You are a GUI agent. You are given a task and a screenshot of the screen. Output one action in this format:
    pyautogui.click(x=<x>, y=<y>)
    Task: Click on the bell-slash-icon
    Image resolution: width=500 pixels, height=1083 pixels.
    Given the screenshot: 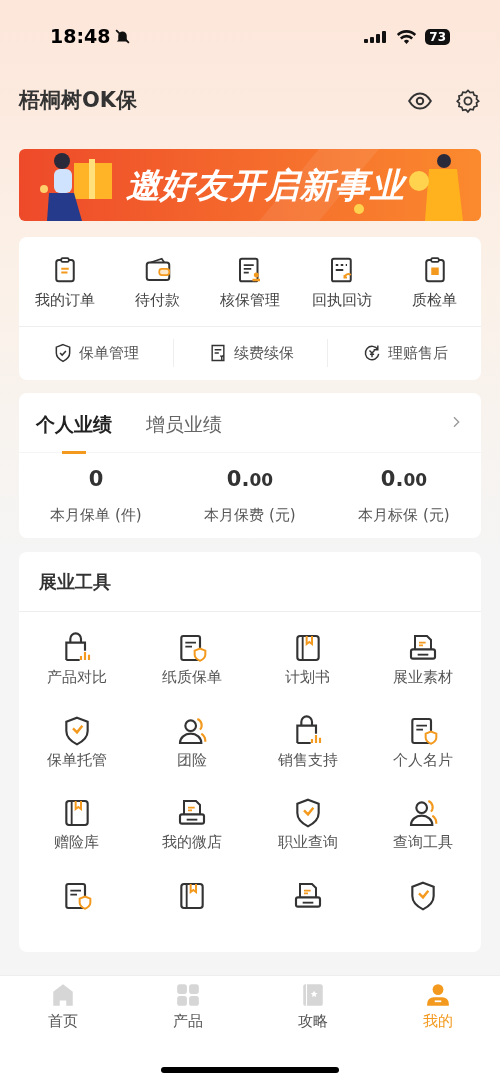 What is the action you would take?
    pyautogui.click(x=123, y=36)
    